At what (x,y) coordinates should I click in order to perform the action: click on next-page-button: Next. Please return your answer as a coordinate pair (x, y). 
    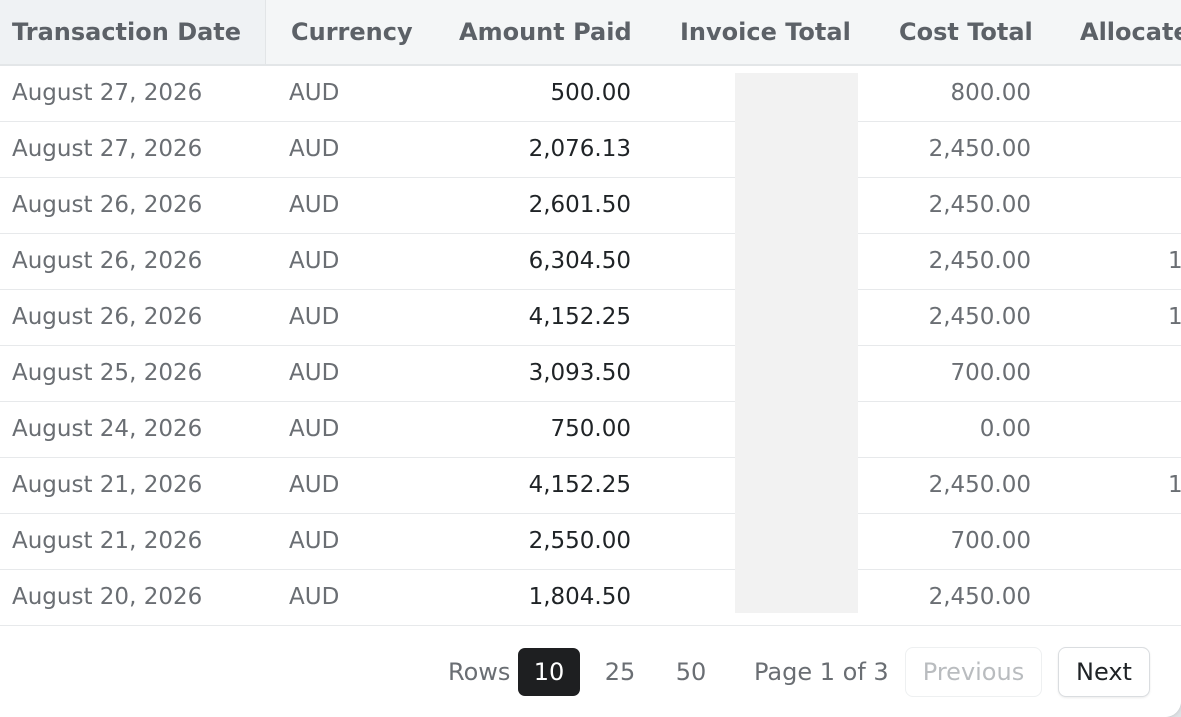
    Looking at the image, I should click on (1104, 672).